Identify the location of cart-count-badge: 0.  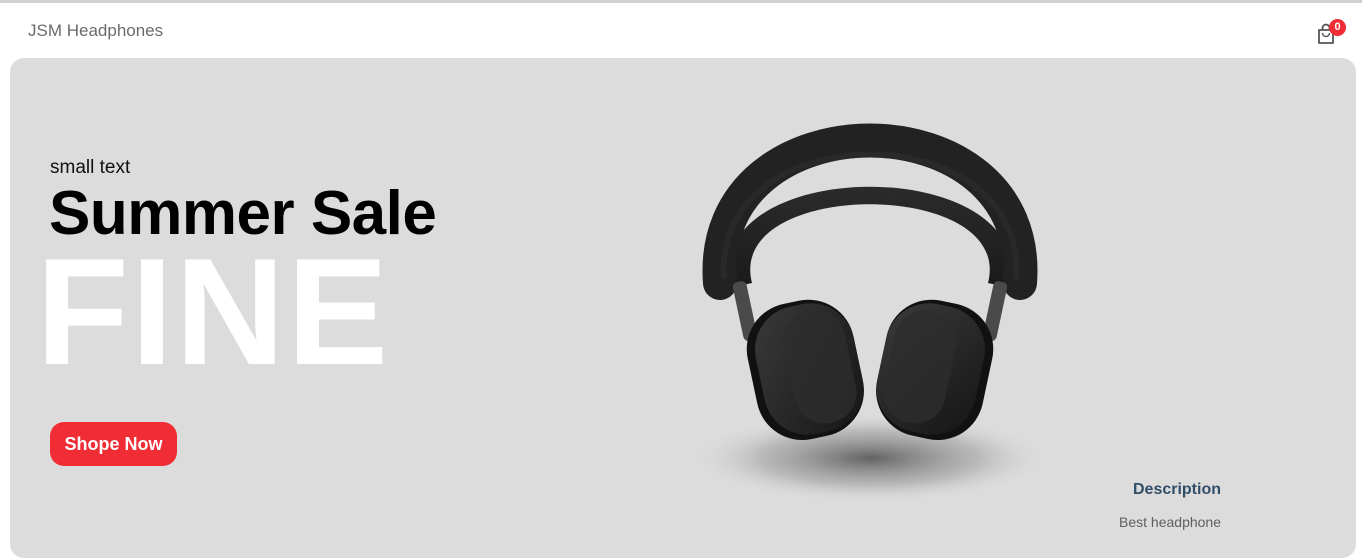
(1337, 27).